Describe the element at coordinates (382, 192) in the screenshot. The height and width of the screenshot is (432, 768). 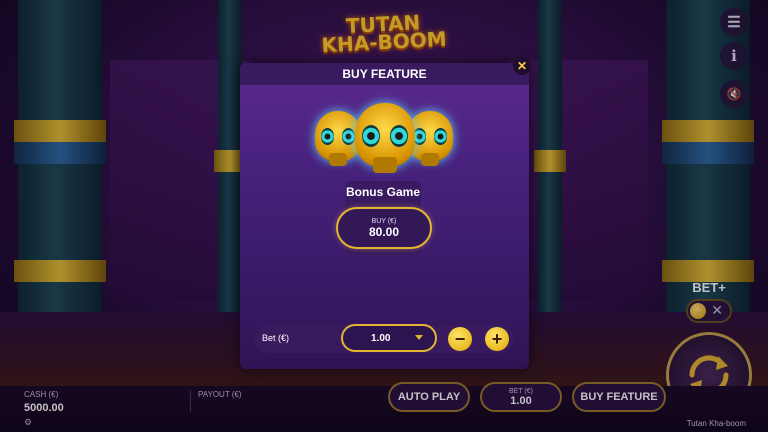
I see `bonus-game-title: Bonus Game` at that location.